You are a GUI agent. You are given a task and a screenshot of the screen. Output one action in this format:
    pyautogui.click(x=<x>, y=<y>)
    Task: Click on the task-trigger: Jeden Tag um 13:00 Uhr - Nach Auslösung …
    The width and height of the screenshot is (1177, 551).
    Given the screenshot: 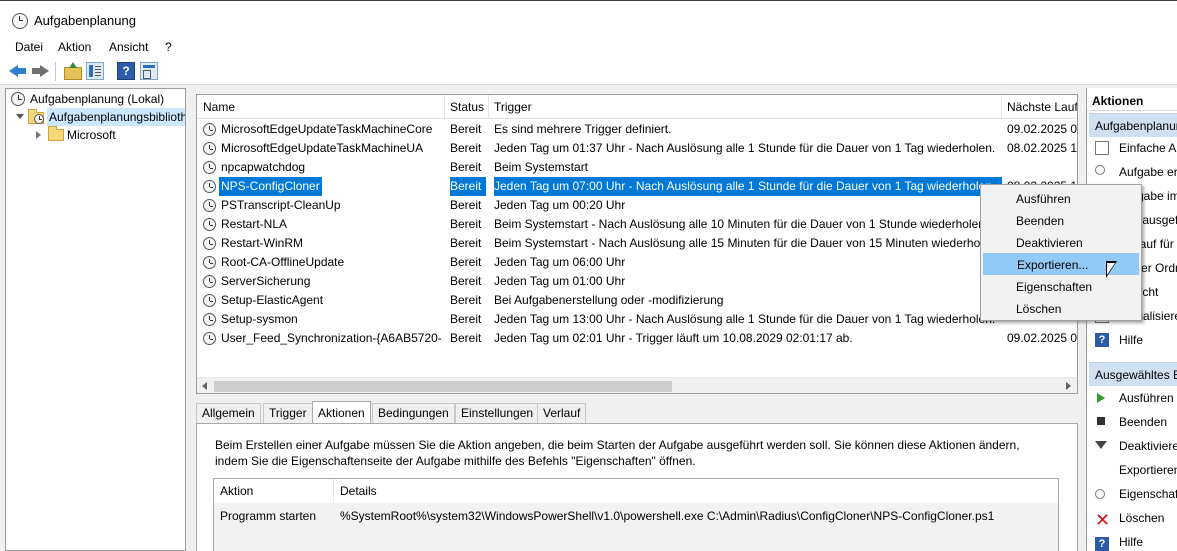 What is the action you would take?
    pyautogui.click(x=745, y=319)
    